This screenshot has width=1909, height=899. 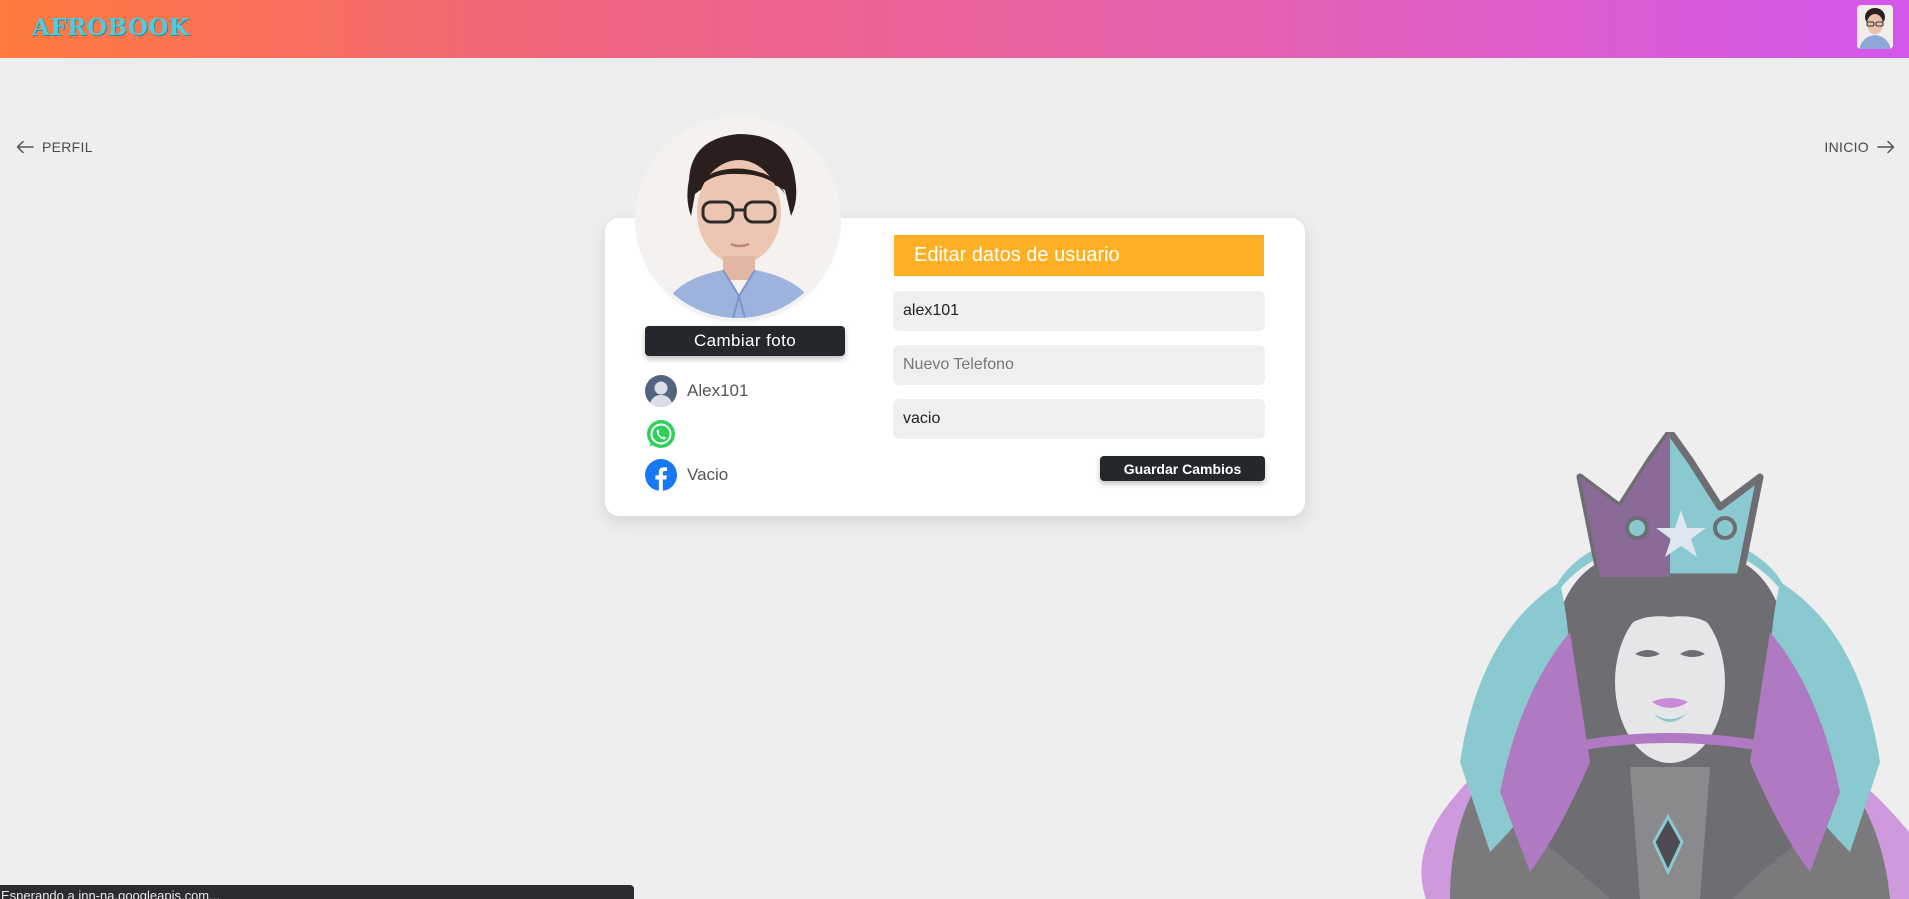 What do you see at coordinates (1079, 365) in the screenshot?
I see `phone-input` at bounding box center [1079, 365].